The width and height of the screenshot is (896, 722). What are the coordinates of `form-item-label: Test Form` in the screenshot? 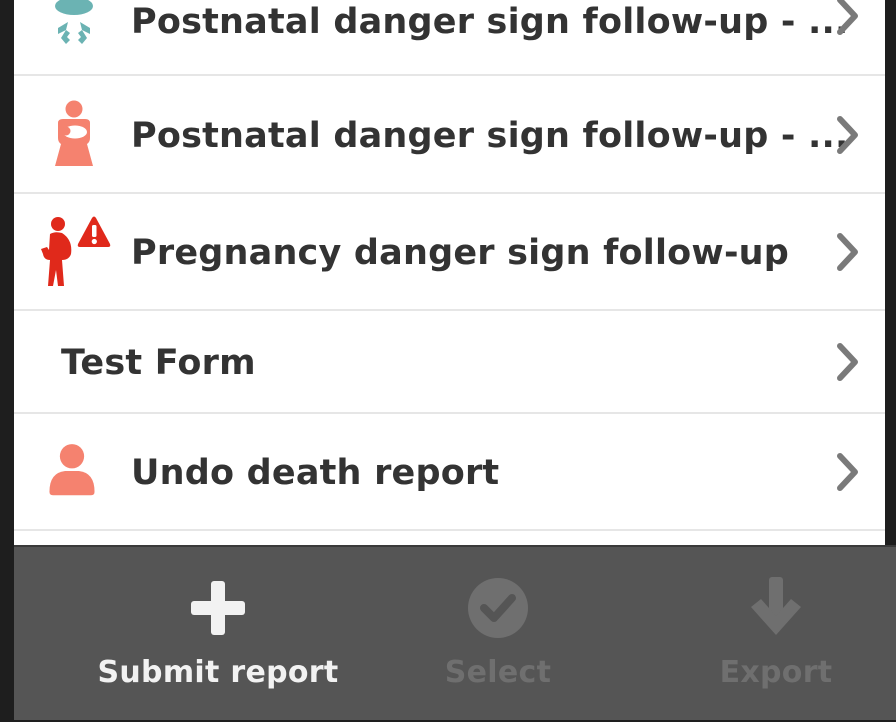 It's located at (158, 363).